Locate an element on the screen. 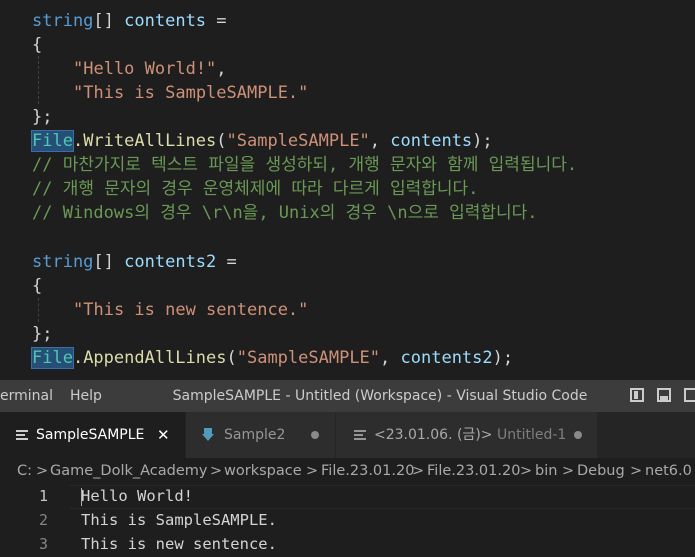  method-name: .WriteAllLines is located at coordinates (144, 141).